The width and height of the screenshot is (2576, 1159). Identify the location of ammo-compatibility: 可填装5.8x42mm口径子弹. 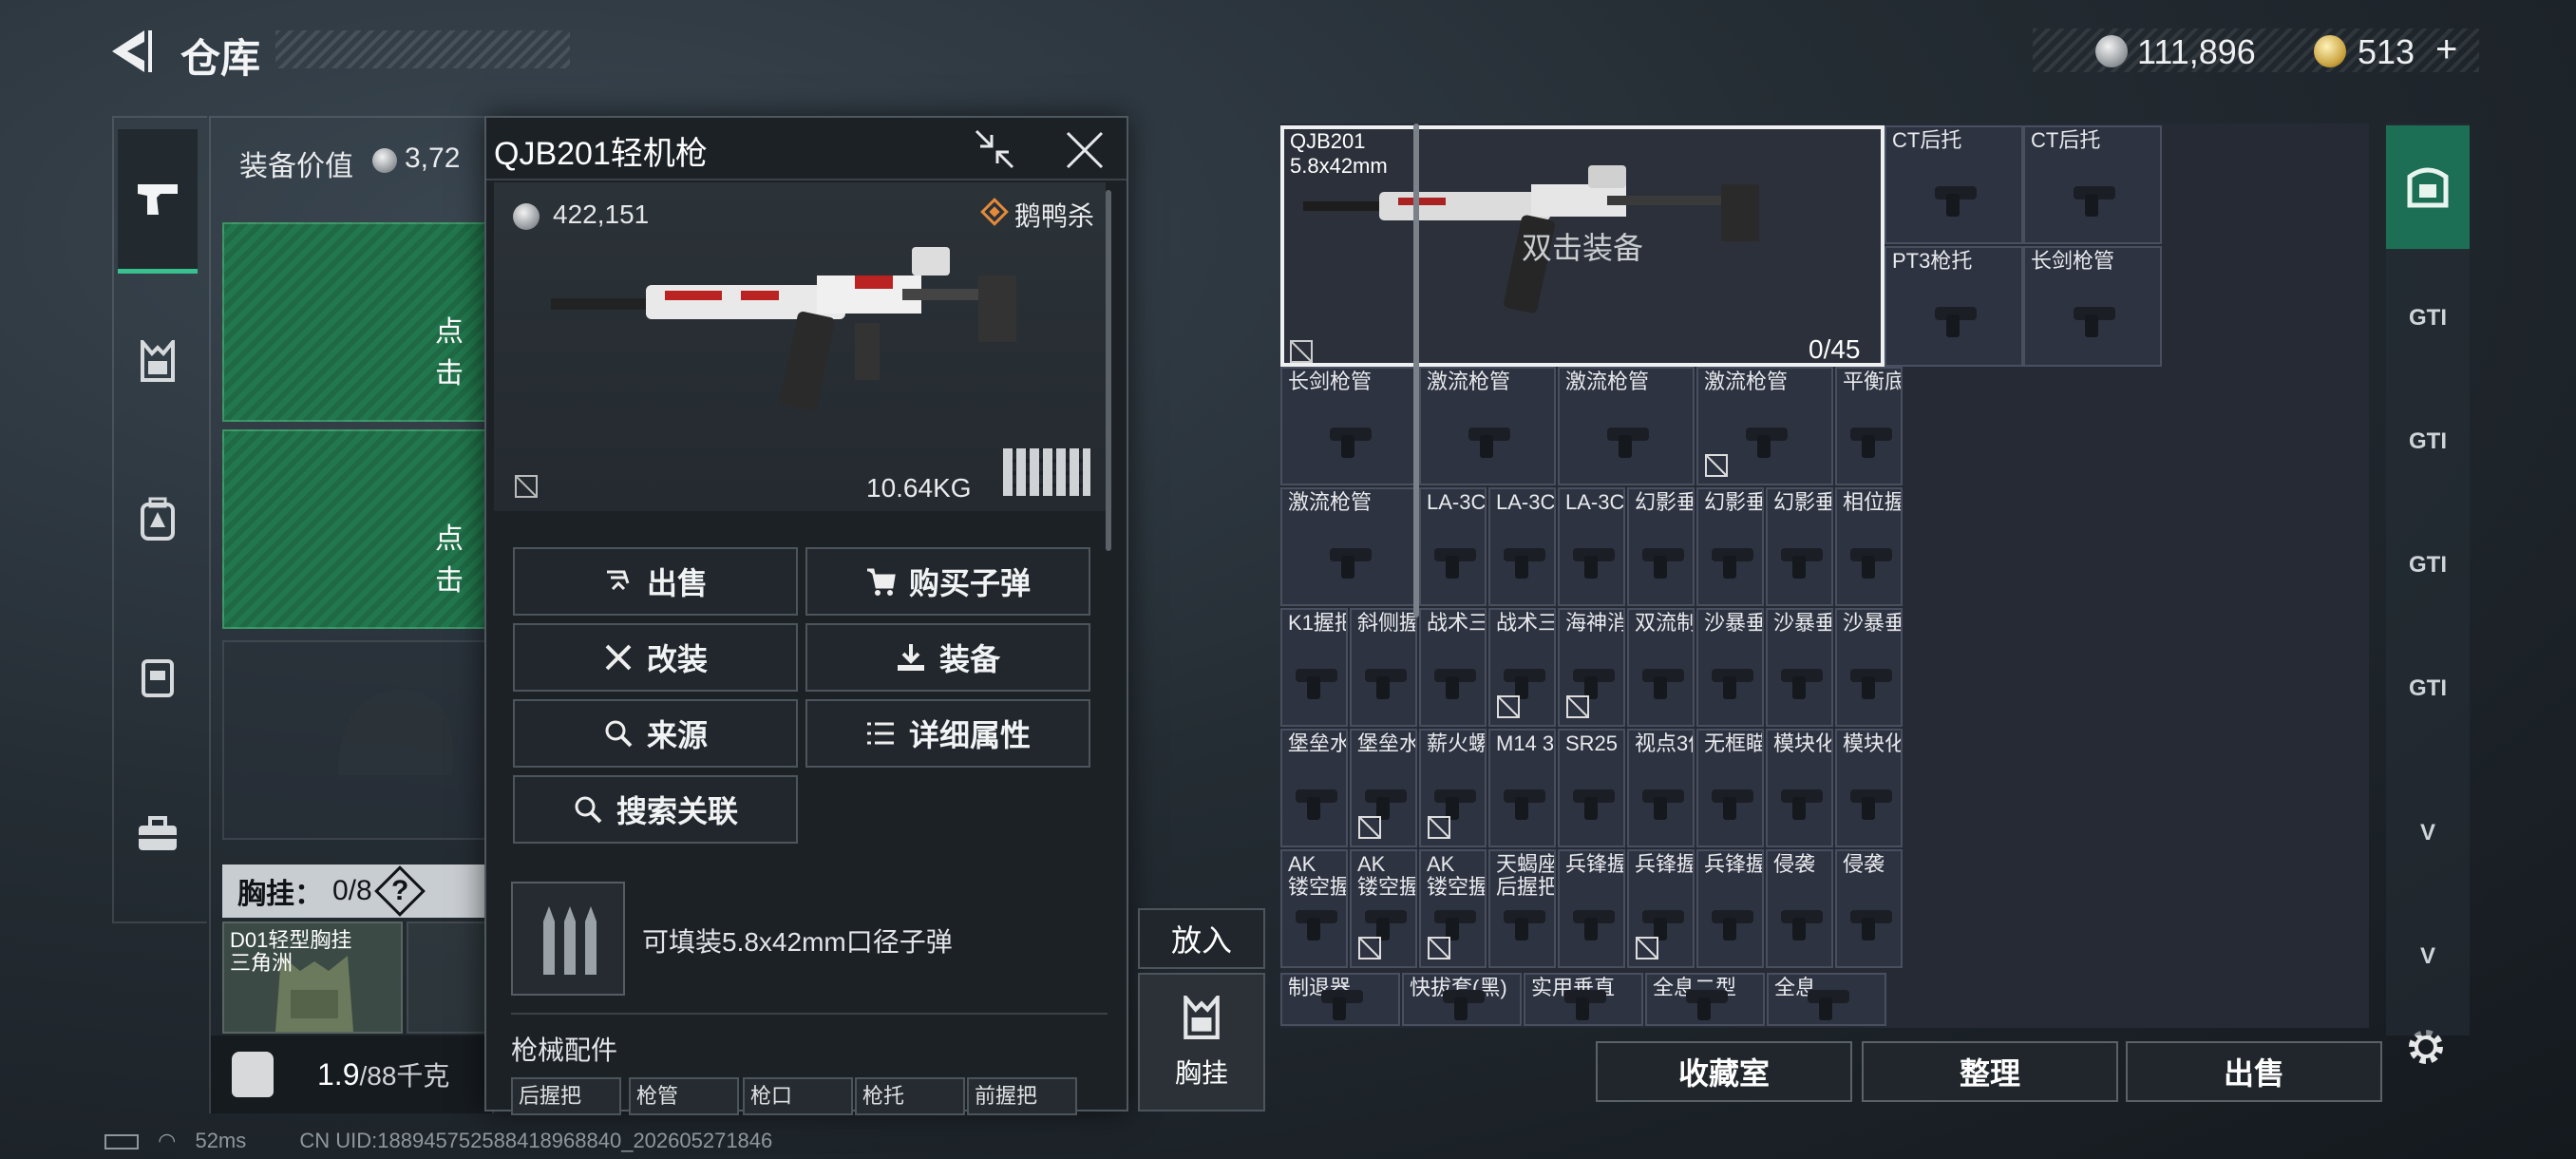
(797, 942).